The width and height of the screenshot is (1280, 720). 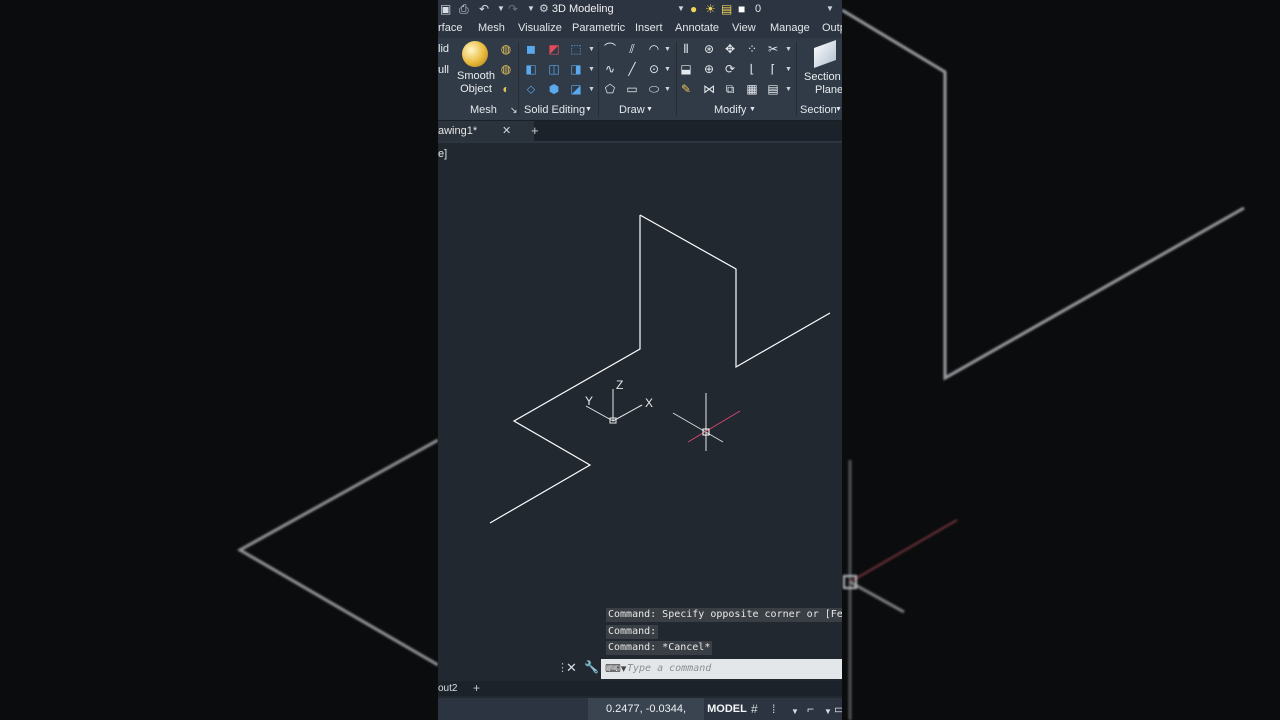 I want to click on spline-icon: ∿, so click(x=610, y=69).